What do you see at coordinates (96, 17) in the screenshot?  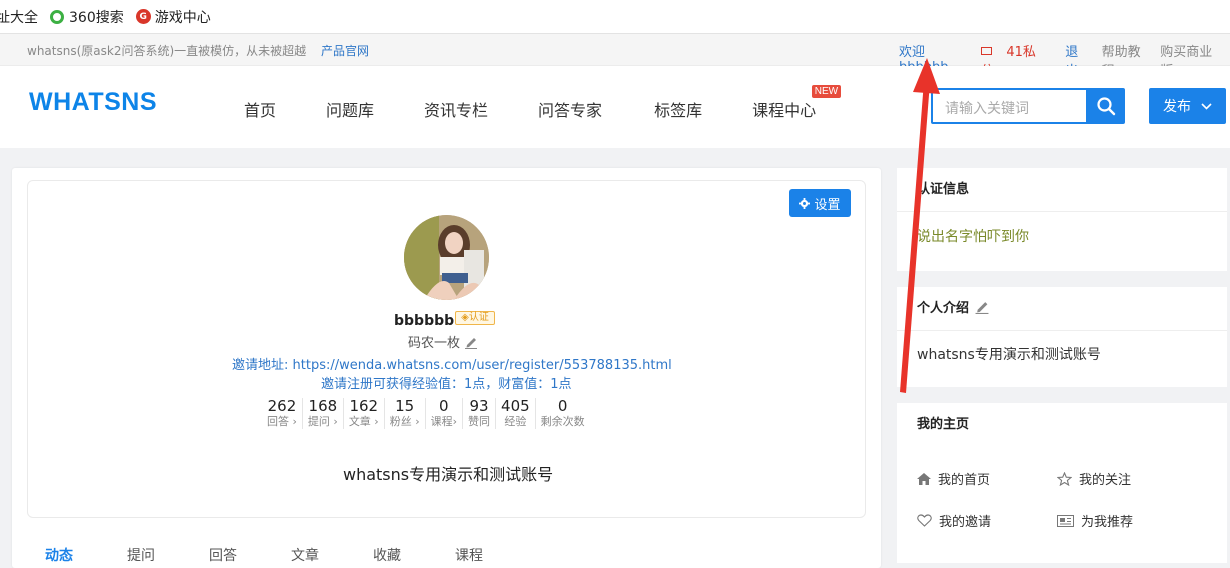 I see `bookmark-label: 360搜索` at bounding box center [96, 17].